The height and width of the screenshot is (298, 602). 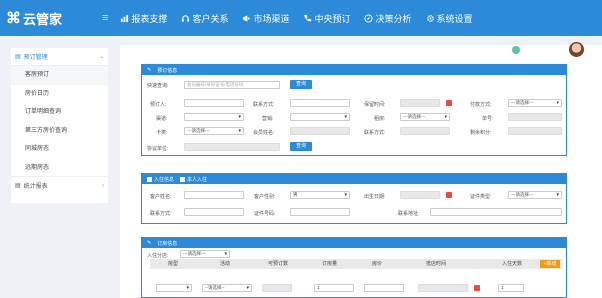 I want to click on add-row-button: +新增, so click(x=550, y=264).